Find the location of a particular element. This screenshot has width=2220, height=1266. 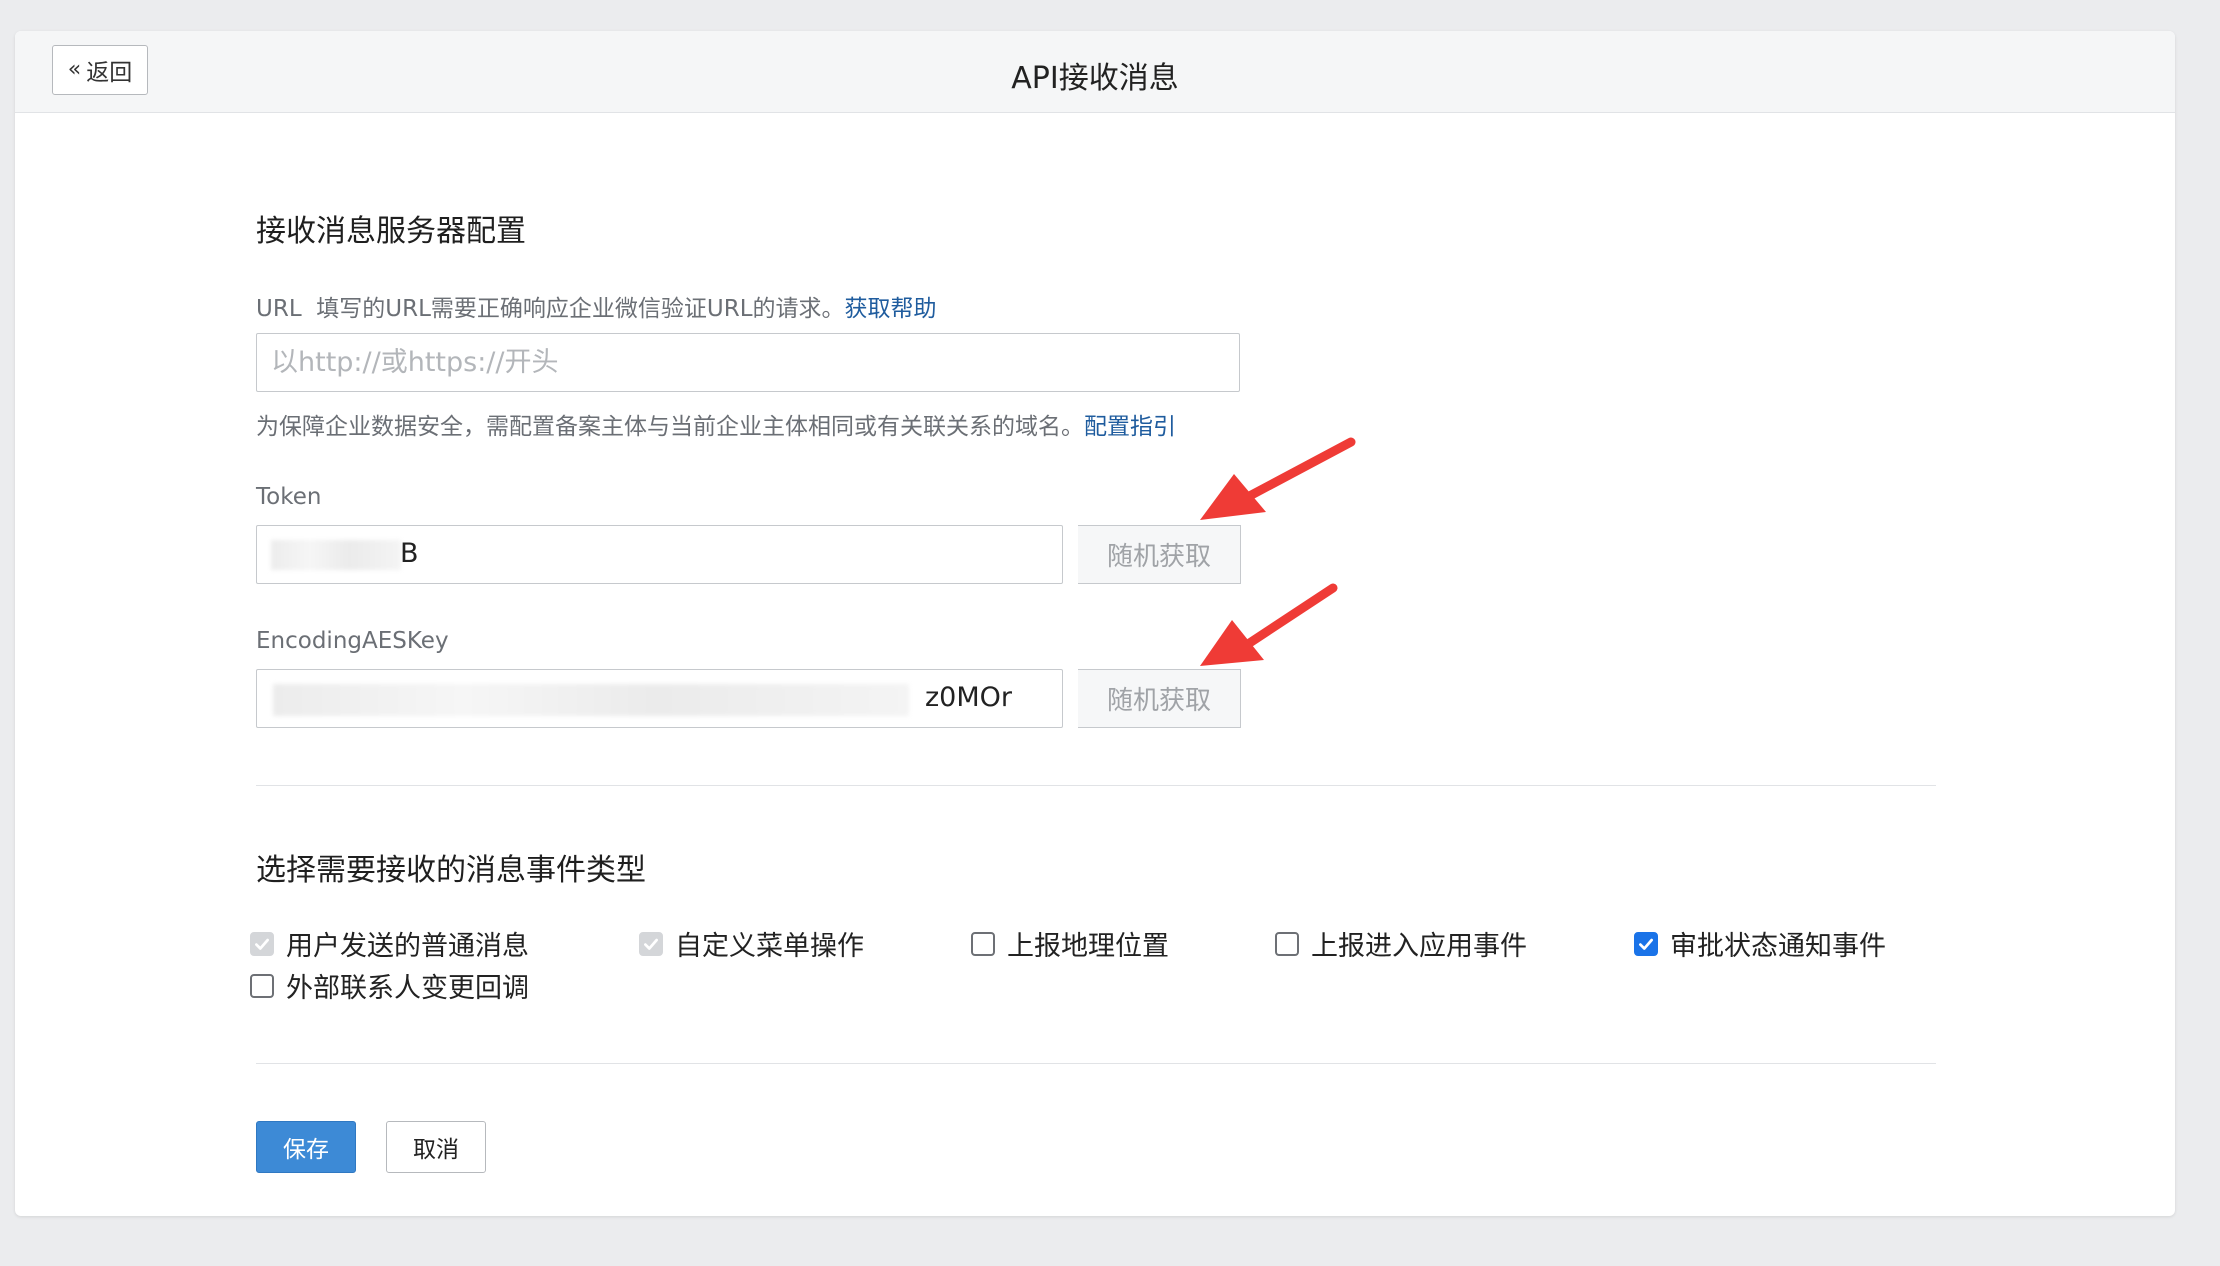

checkbox-external-contact: 外部联系人变更回调 is located at coordinates (389, 985).